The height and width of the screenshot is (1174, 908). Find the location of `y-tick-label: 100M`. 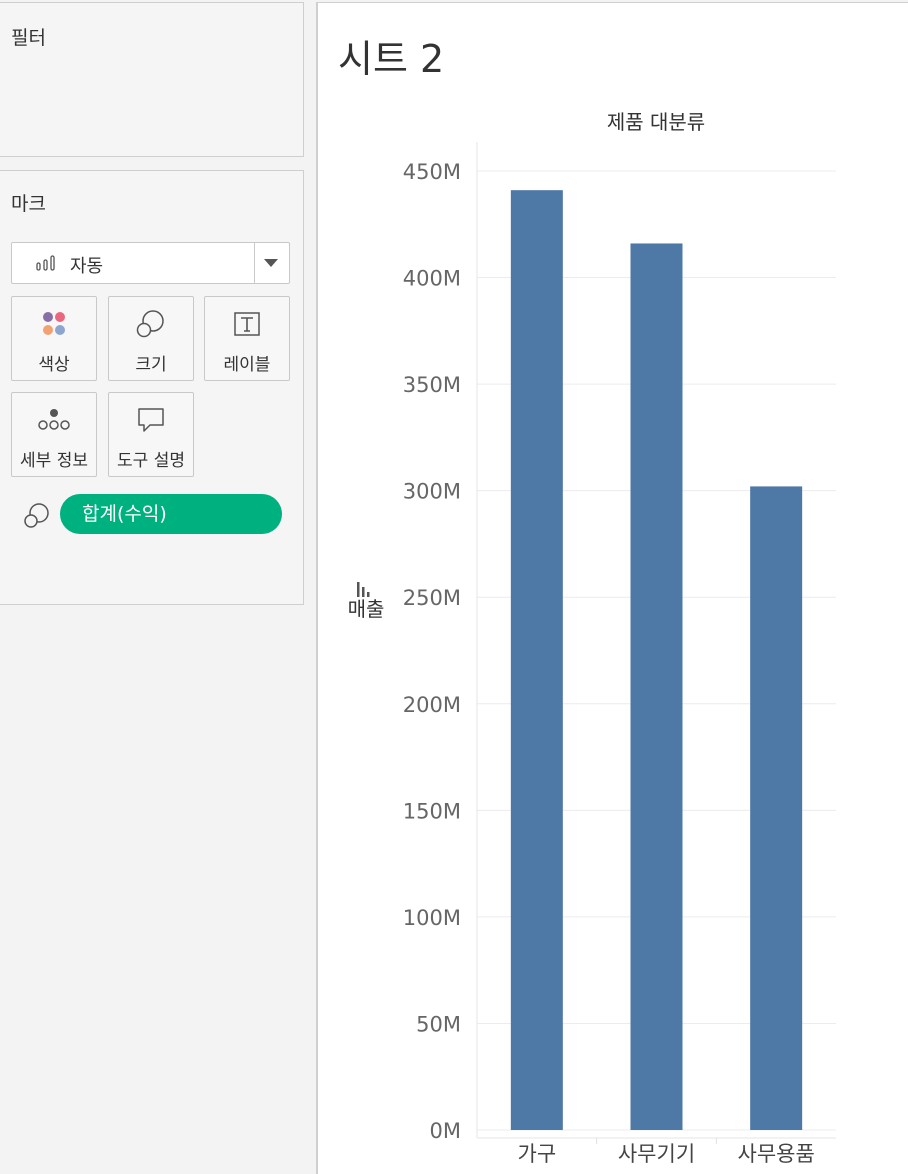

y-tick-label: 100M is located at coordinates (432, 918).